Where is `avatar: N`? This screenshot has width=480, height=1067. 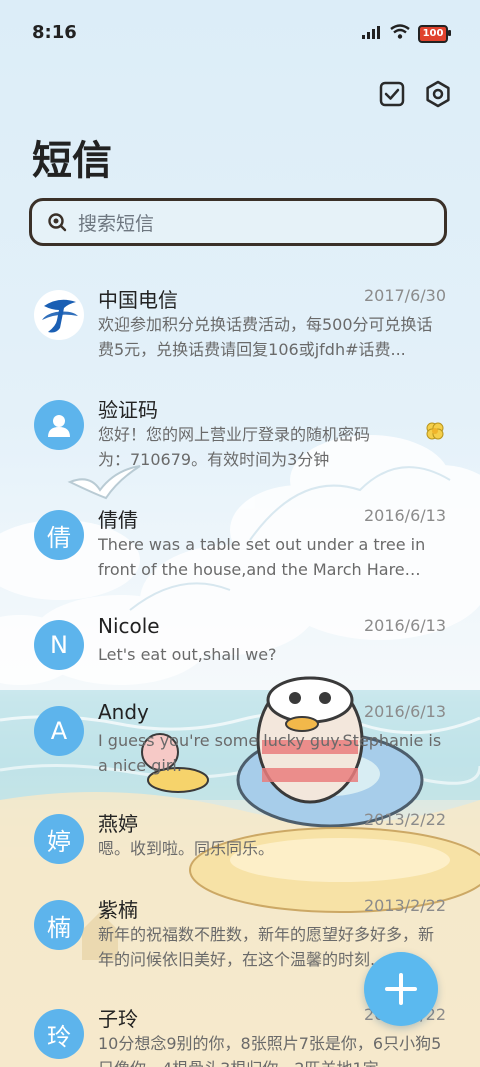 avatar: N is located at coordinates (59, 645).